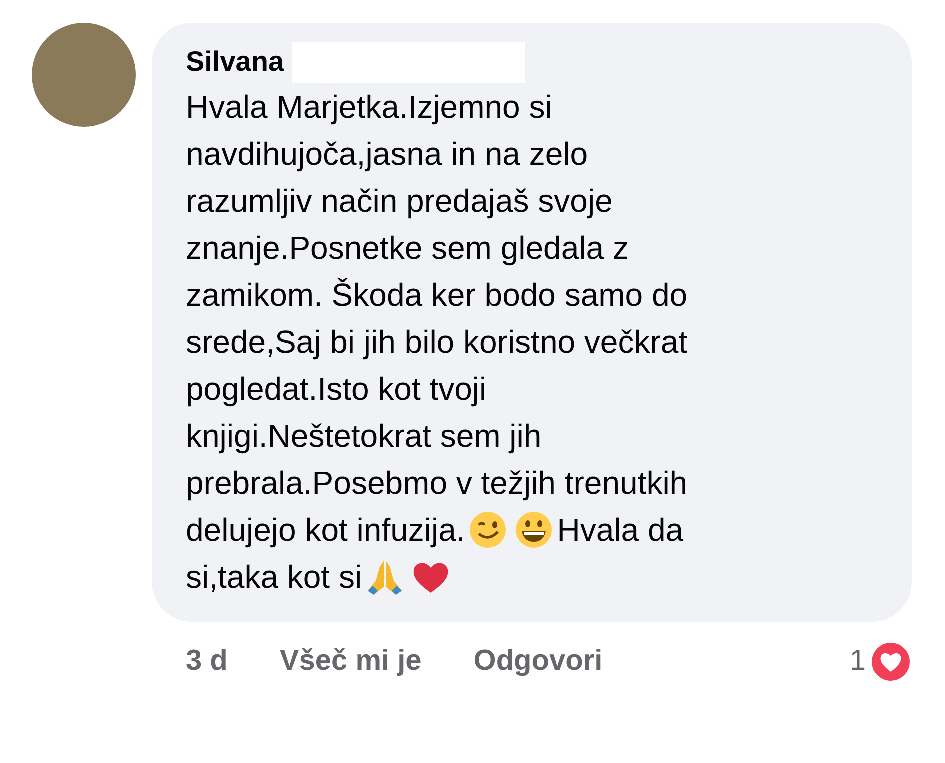 The image size is (945, 763). What do you see at coordinates (336, 389) in the screenshot?
I see `comment-text: pogledat.Isto kot tvoji` at bounding box center [336, 389].